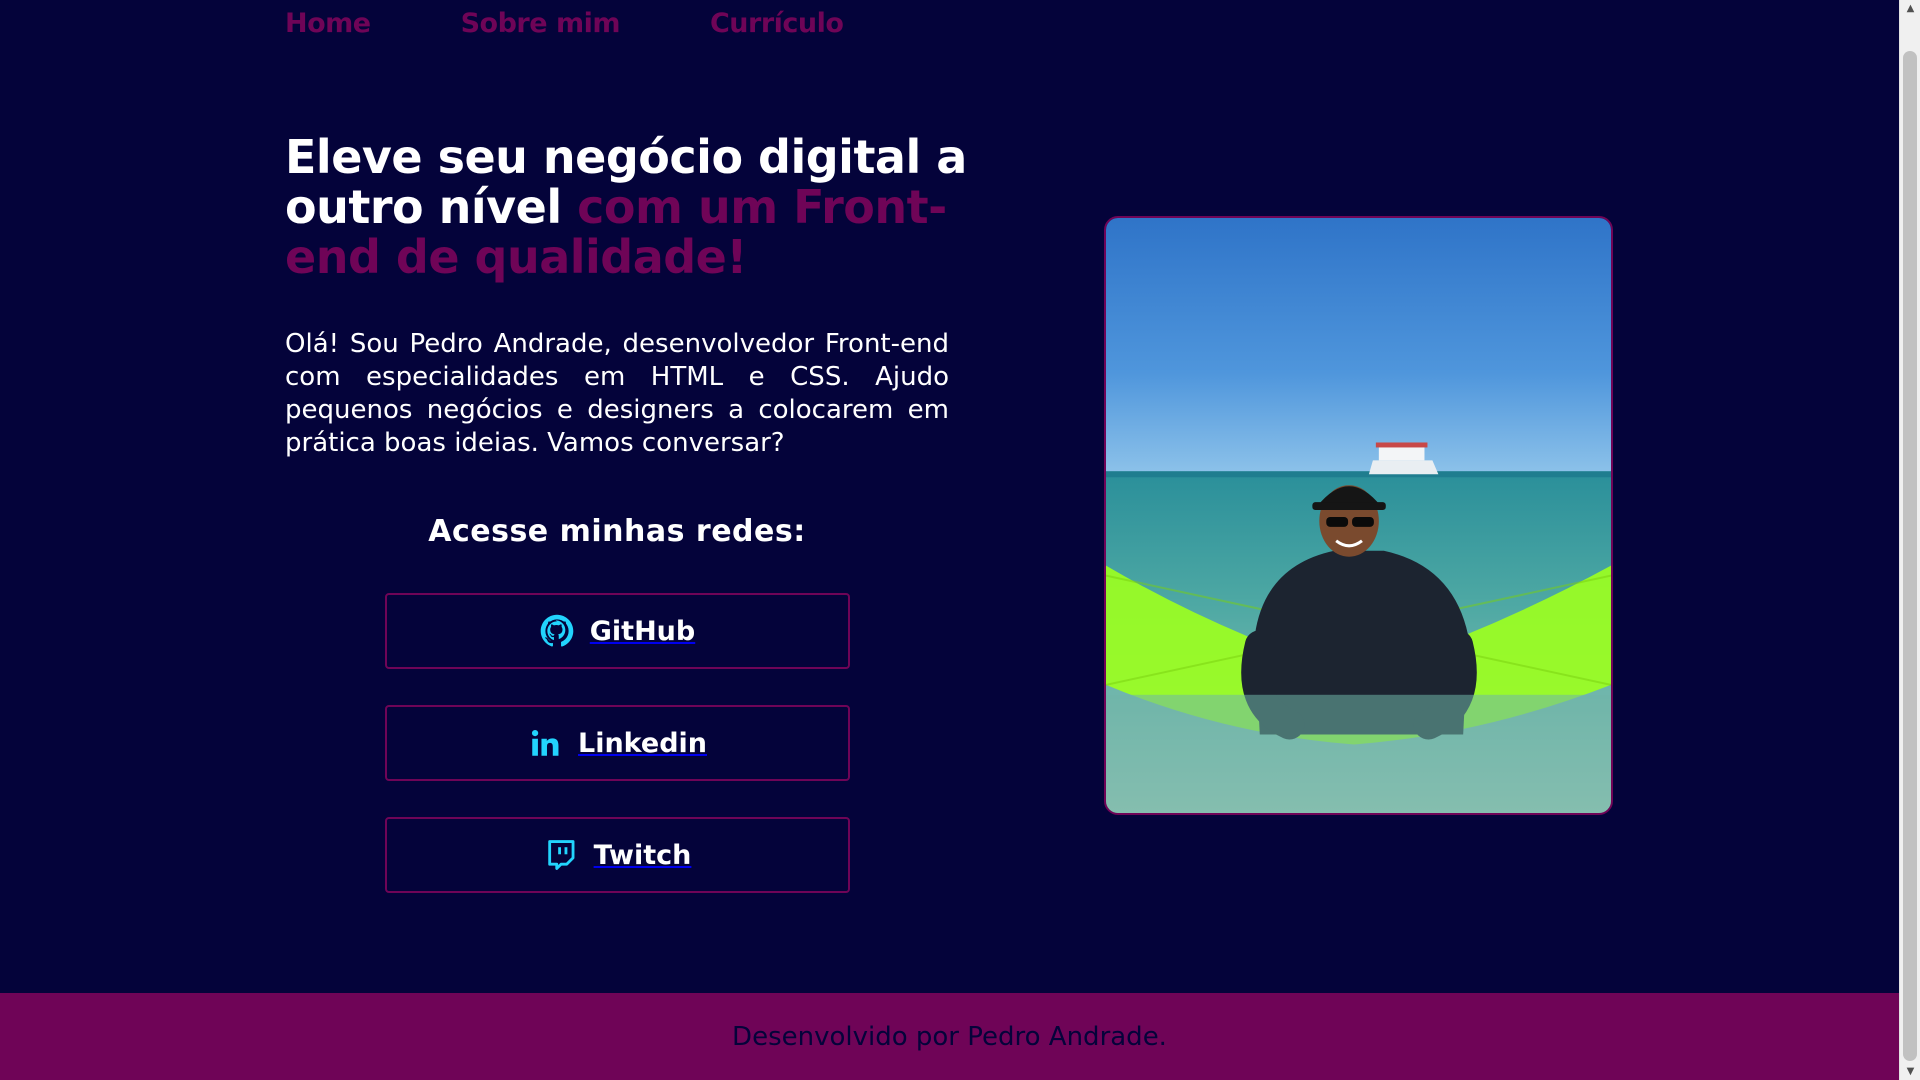  Describe the element at coordinates (1910, 8) in the screenshot. I see `scroll-up-icon: ▲` at that location.